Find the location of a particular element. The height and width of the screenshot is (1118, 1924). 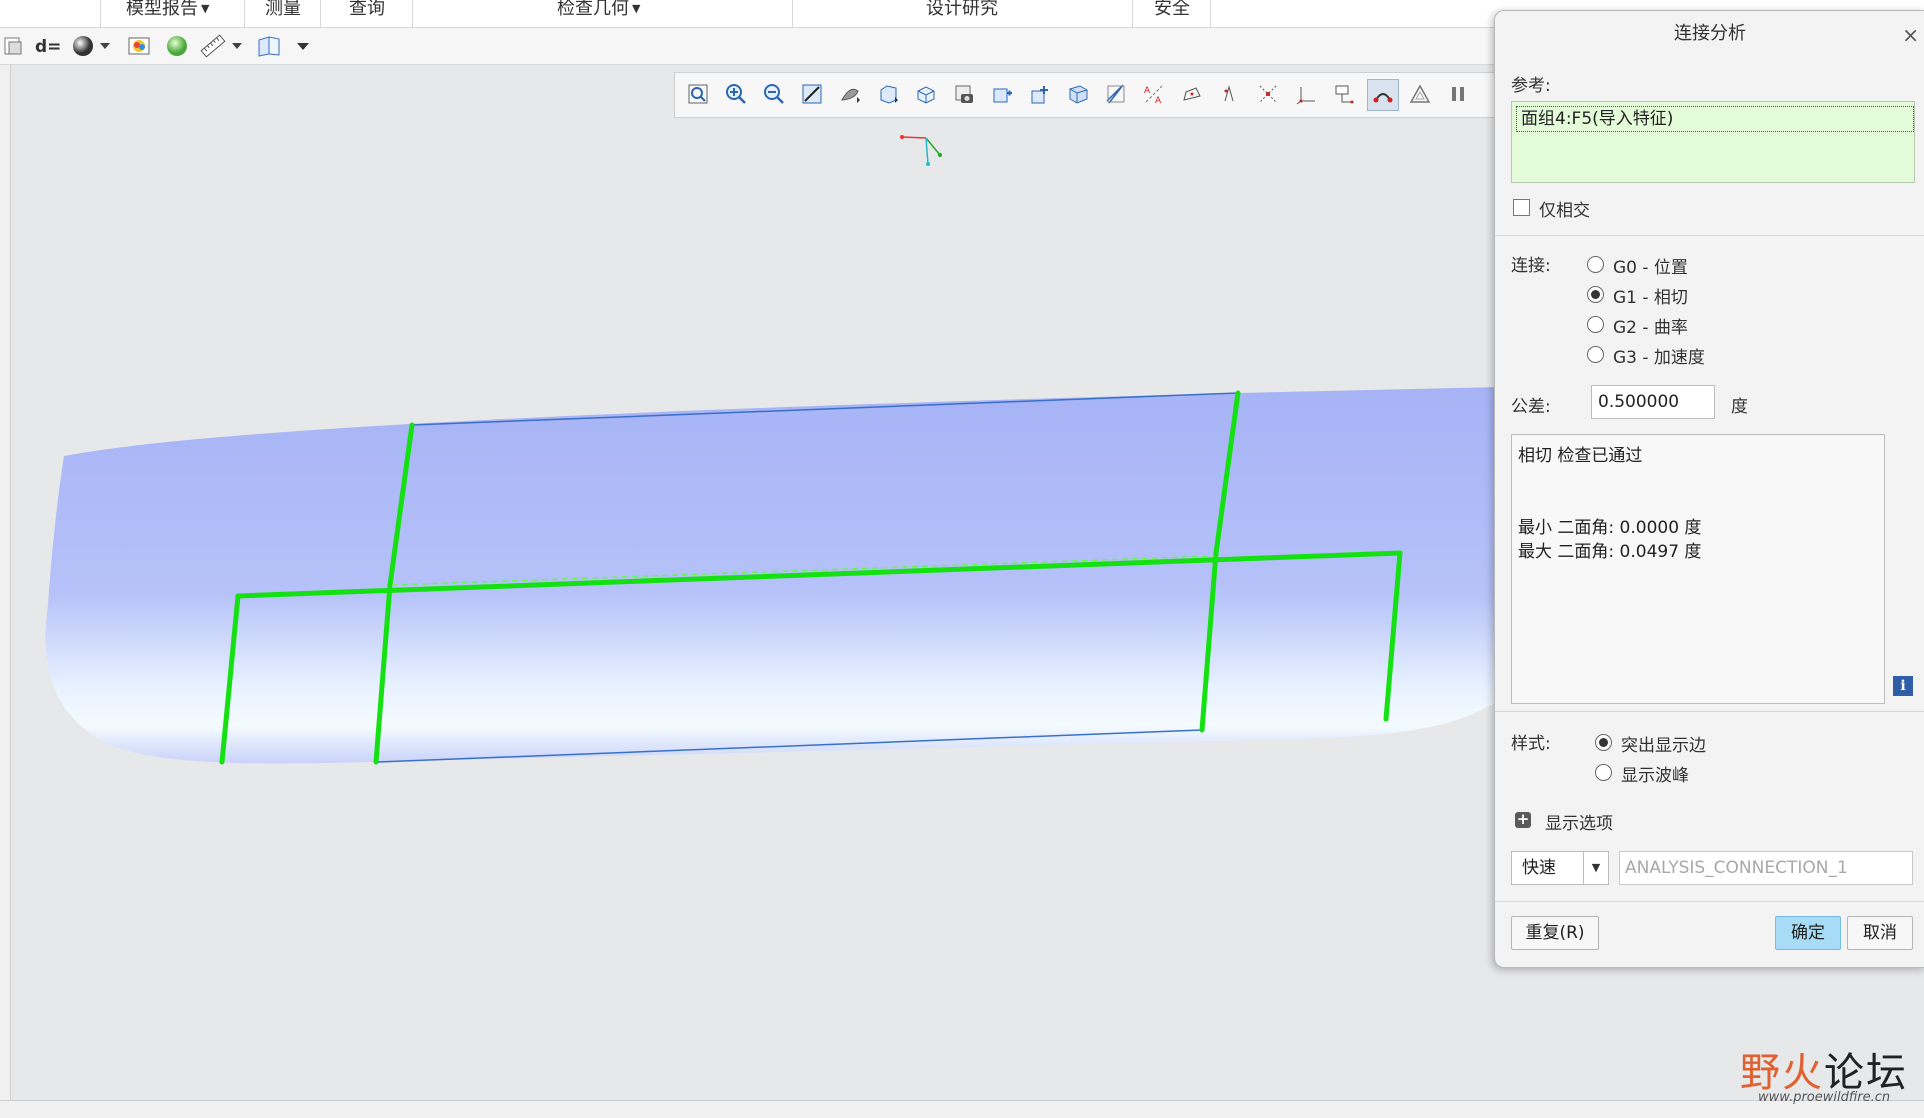

menu-measure: 测量 is located at coordinates (283, 13).